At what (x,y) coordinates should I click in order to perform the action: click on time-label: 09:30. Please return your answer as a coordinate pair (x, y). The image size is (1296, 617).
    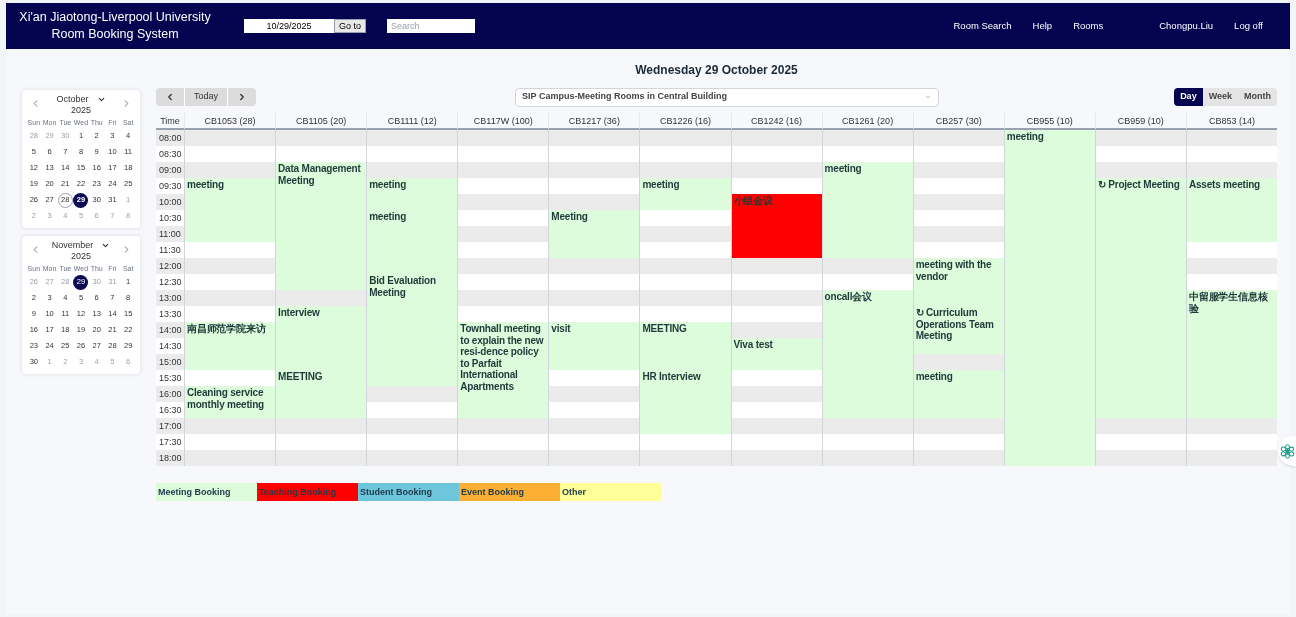
    Looking at the image, I should click on (170, 186).